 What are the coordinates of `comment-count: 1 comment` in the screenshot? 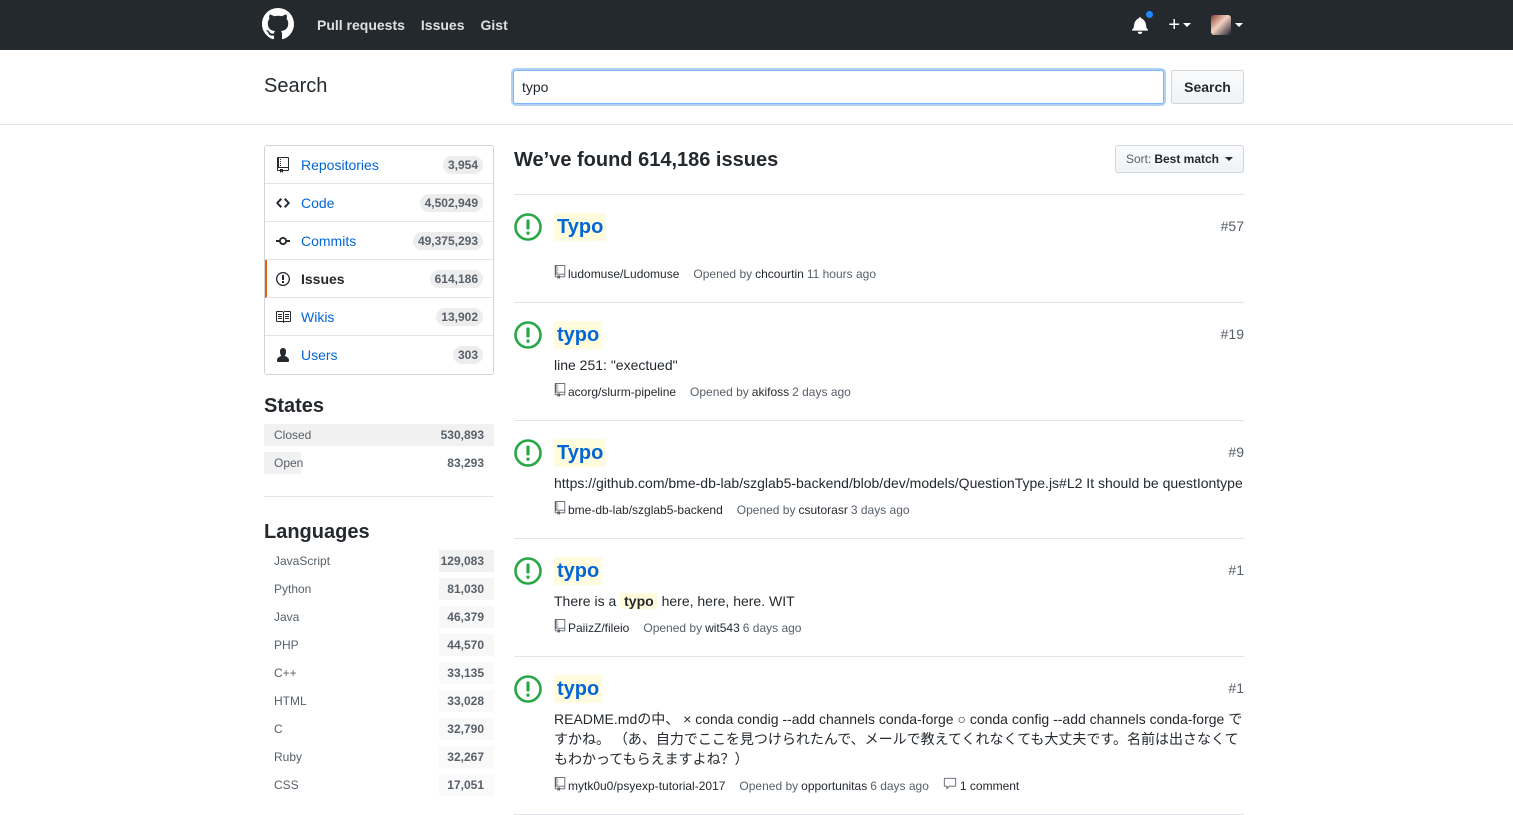 It's located at (989, 785).